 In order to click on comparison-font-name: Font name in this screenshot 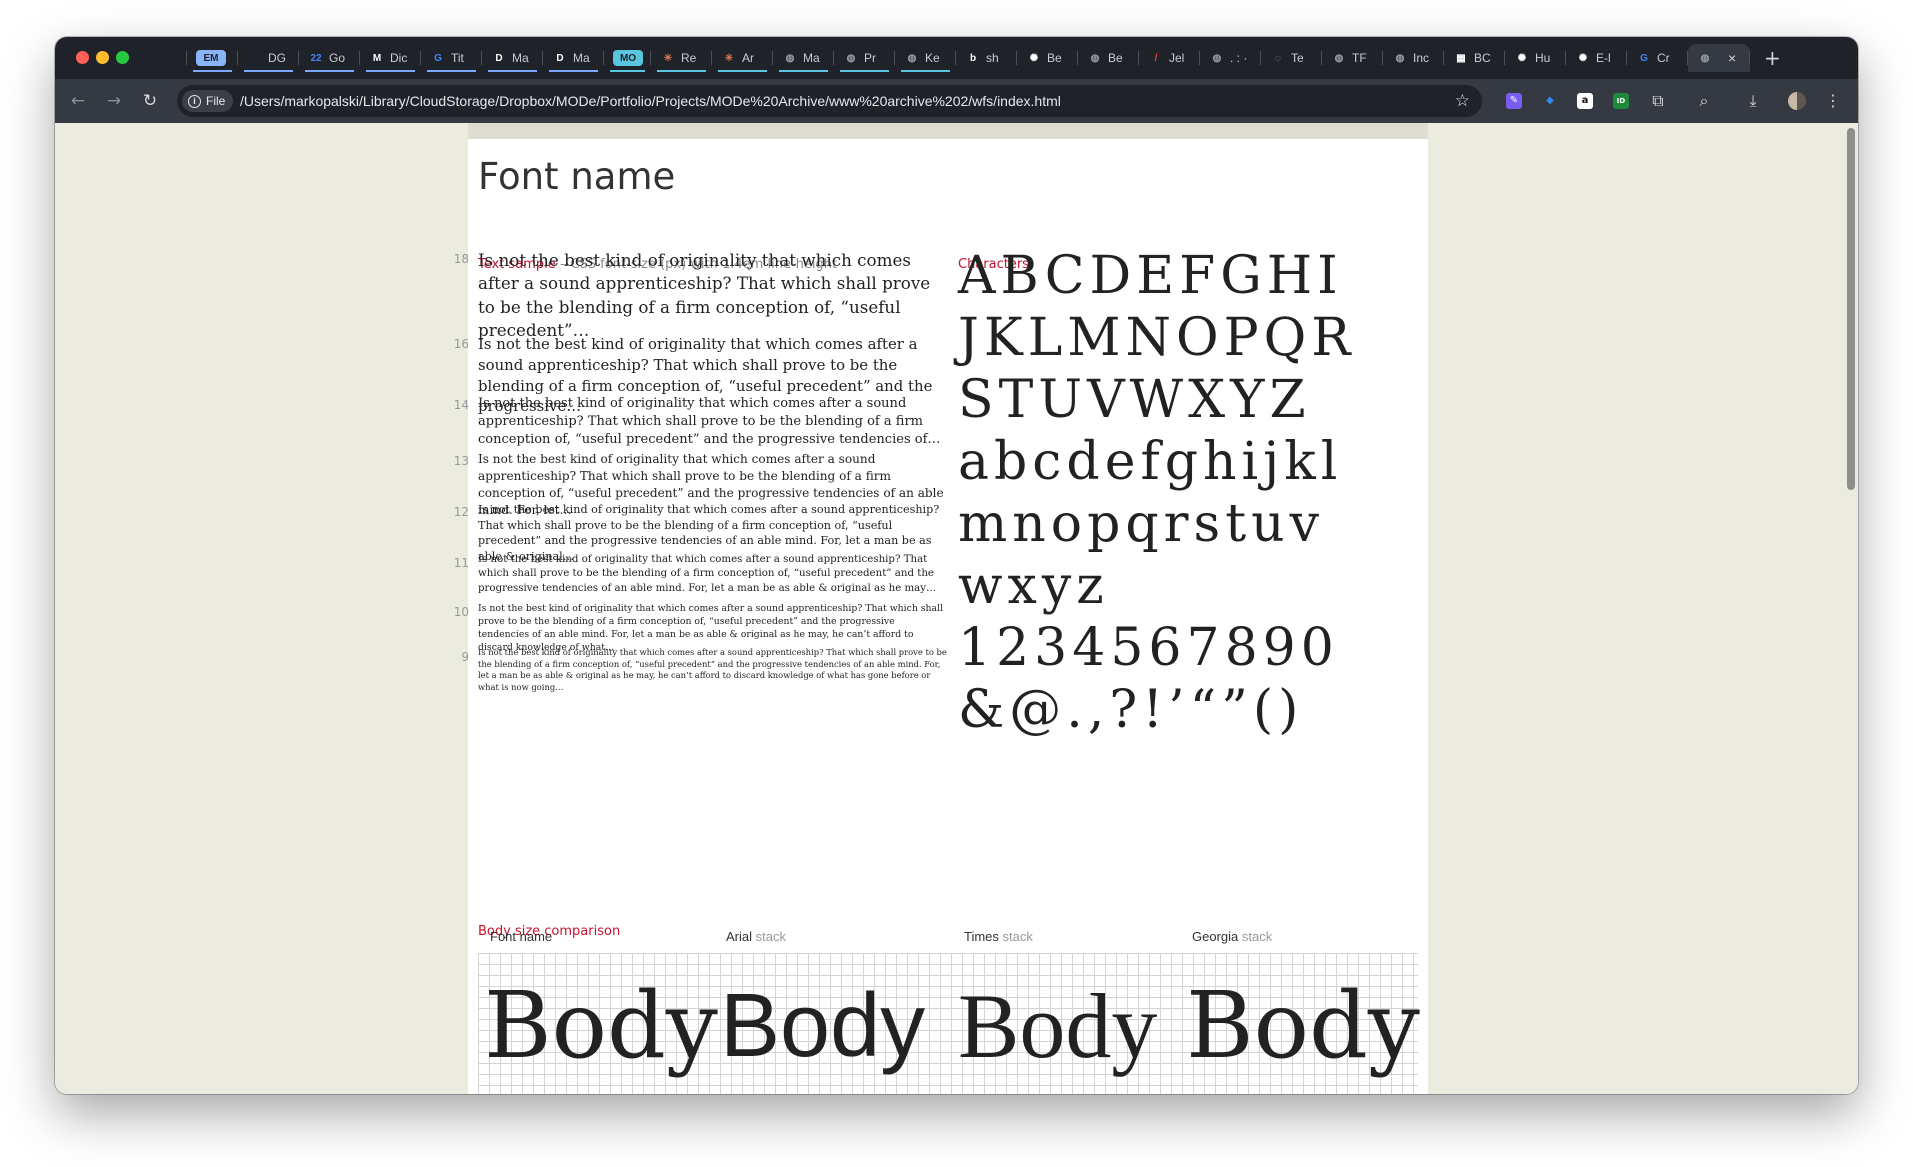, I will do `click(521, 936)`.